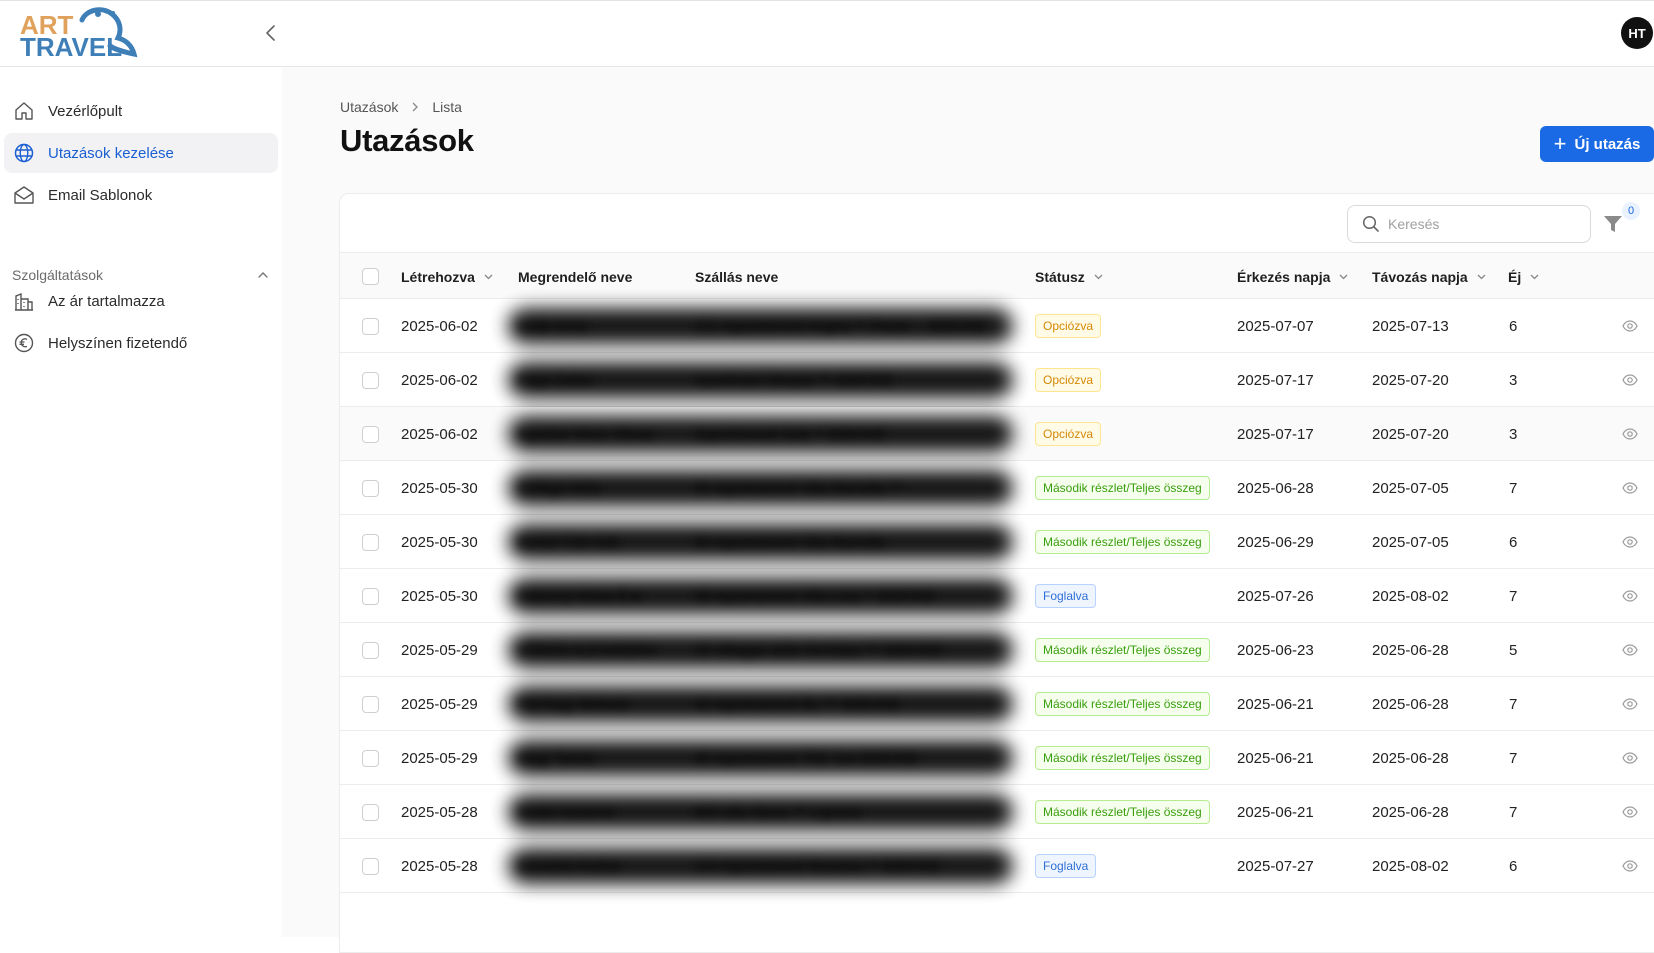 The image size is (1654, 953). I want to click on col-header-departure: Távozás napja, so click(1429, 276).